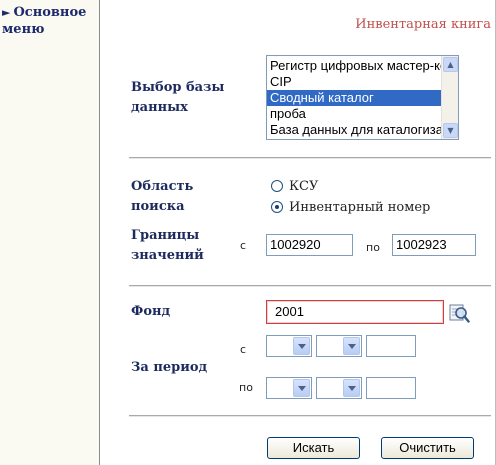  I want to click on main-menu-link: ► Основное меню, so click(50, 21).